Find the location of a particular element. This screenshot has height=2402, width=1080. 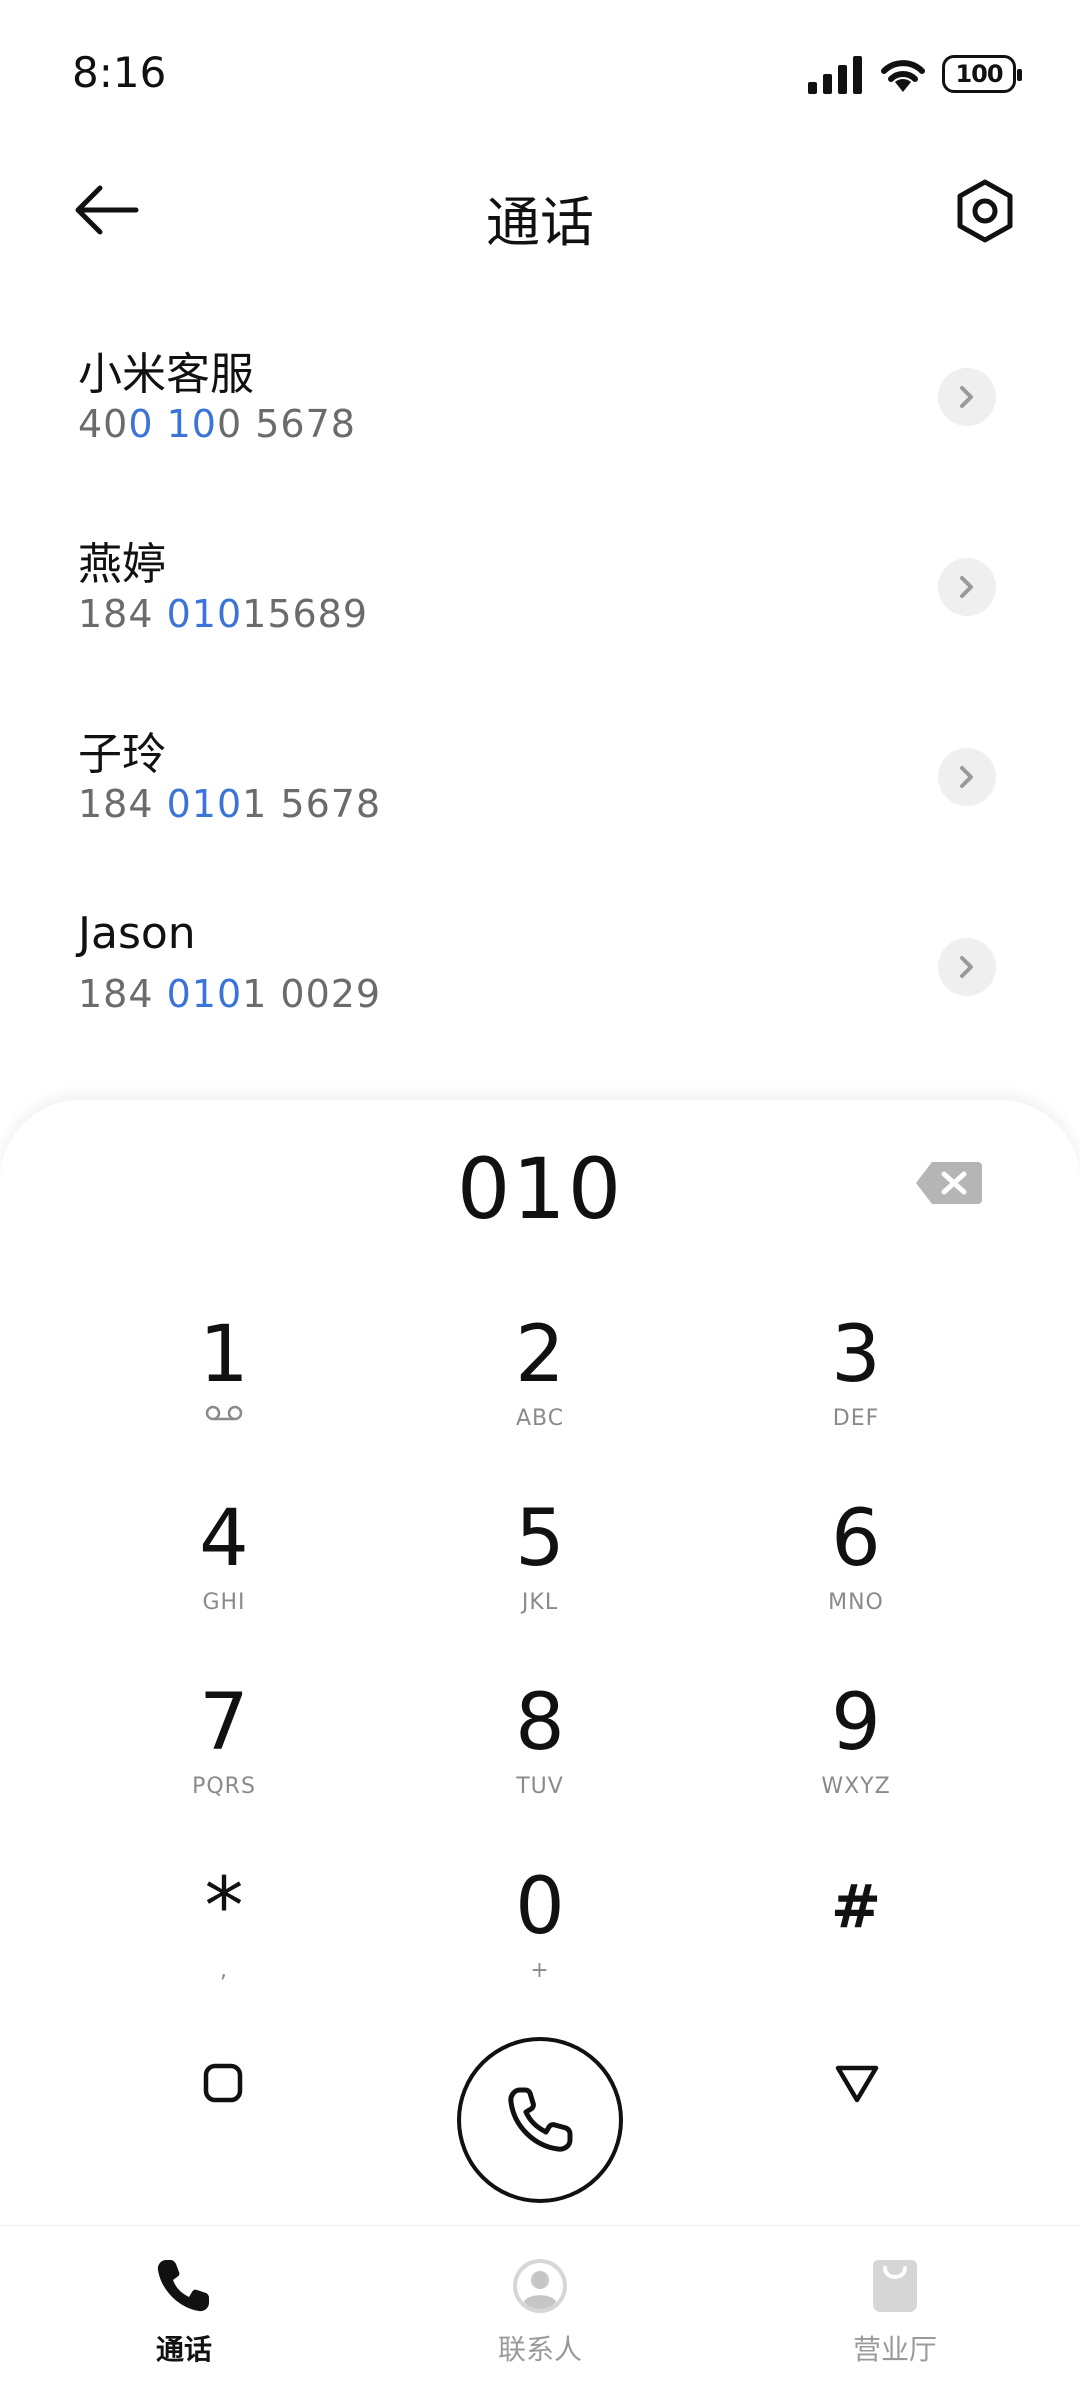

key-5: 5 JKL is located at coordinates (540, 1569).